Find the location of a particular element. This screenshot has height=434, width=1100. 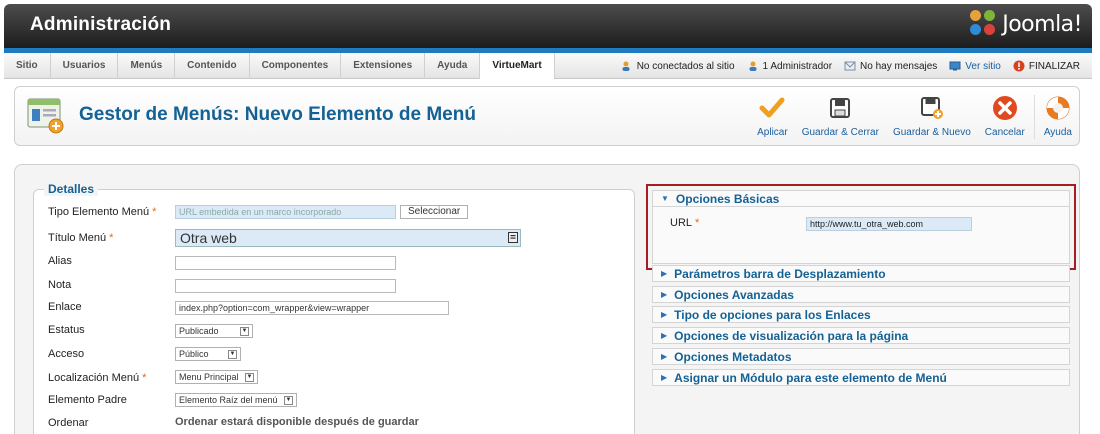

joomla-logo-text: Joomla! is located at coordinates (1042, 24).